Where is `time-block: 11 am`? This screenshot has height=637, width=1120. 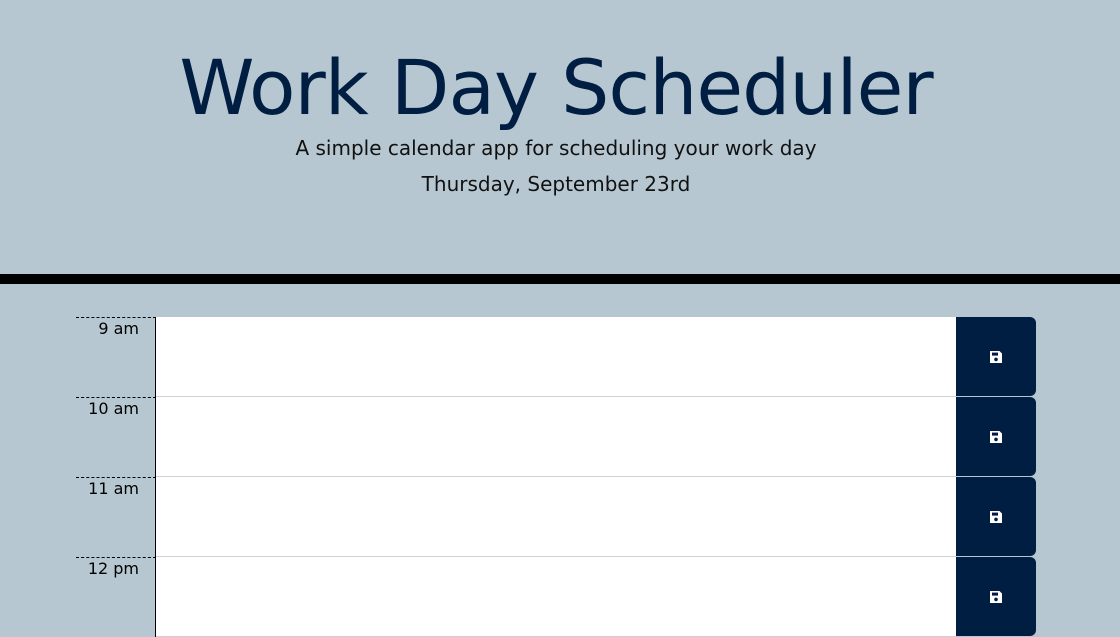
time-block: 11 am is located at coordinates (556, 517).